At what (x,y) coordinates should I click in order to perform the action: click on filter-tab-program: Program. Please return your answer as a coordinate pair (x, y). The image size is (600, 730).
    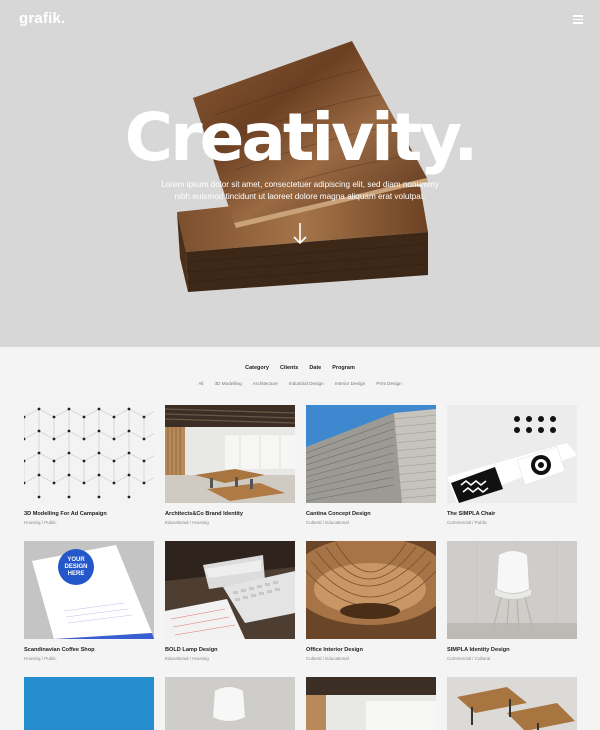
    Looking at the image, I should click on (343, 368).